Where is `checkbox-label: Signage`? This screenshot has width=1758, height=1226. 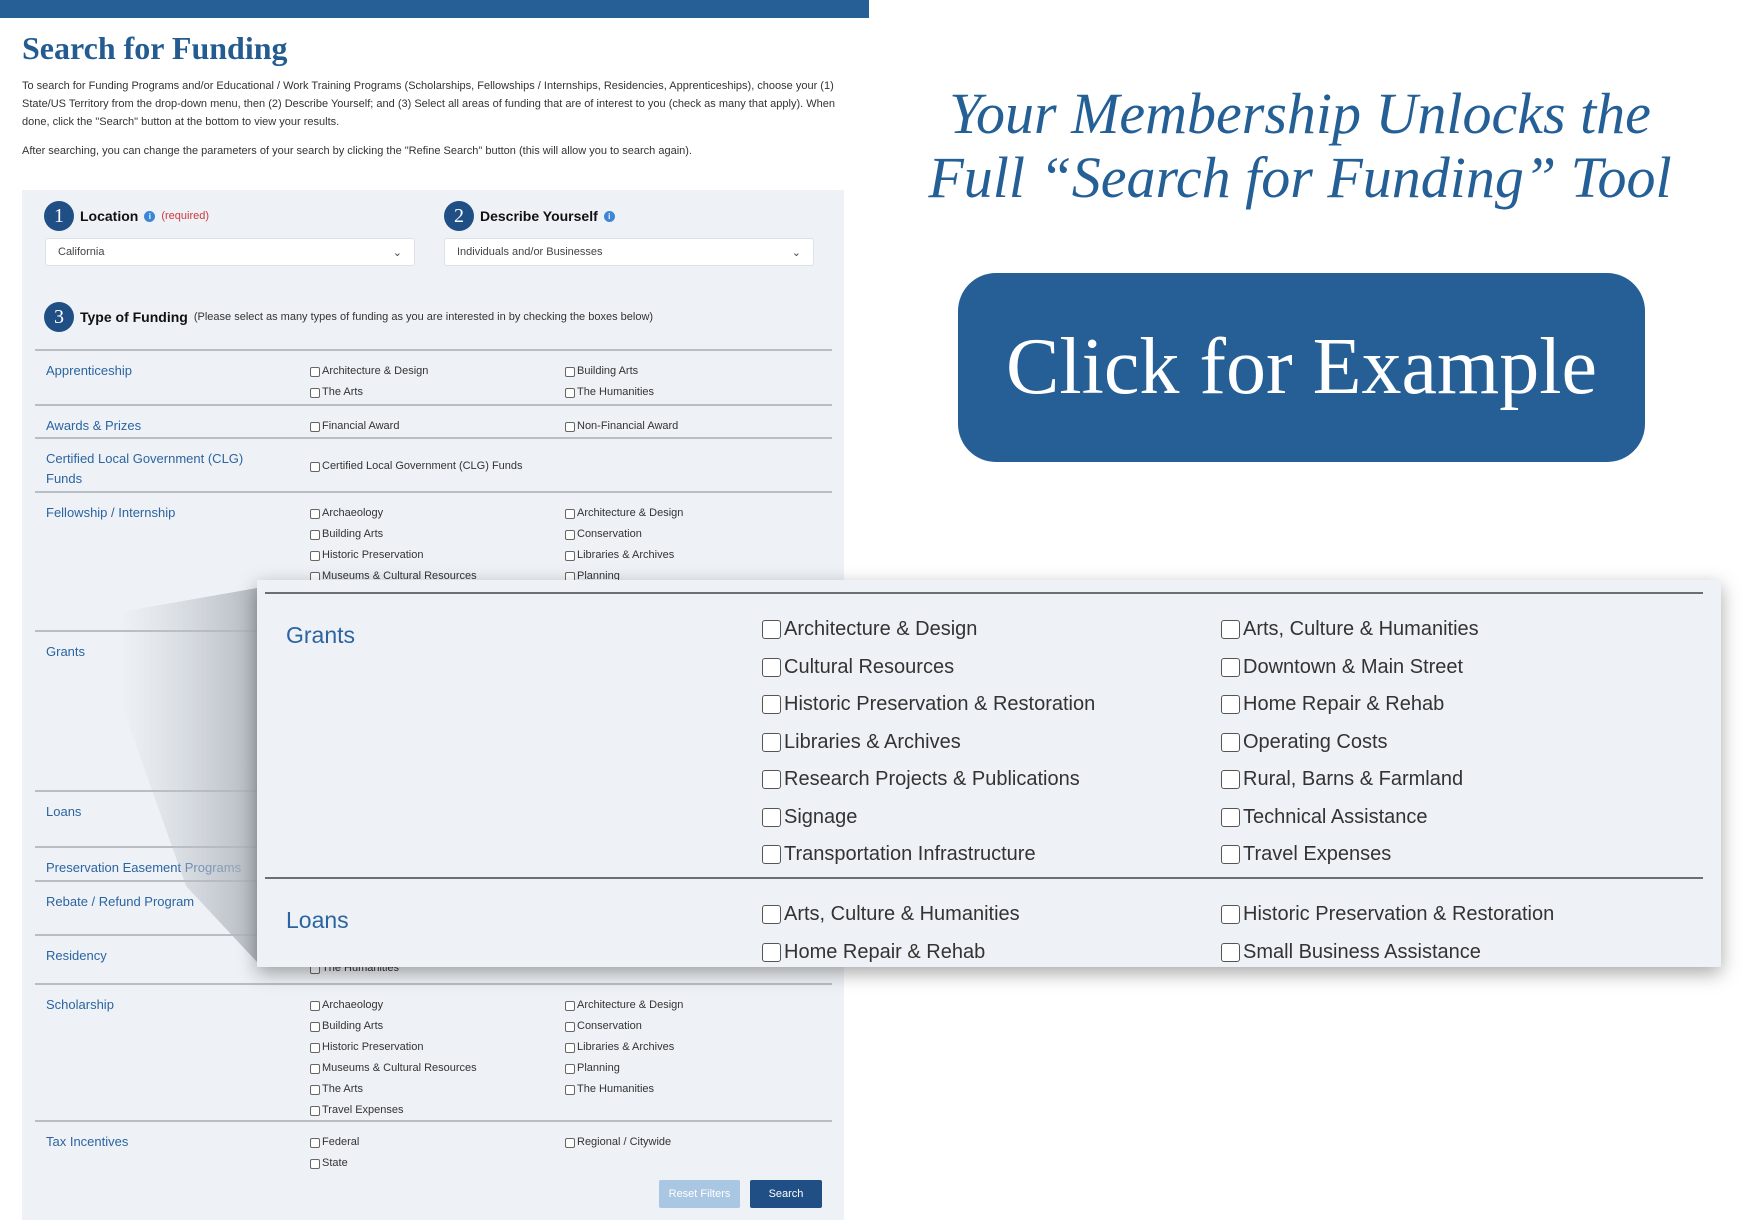 checkbox-label: Signage is located at coordinates (821, 816).